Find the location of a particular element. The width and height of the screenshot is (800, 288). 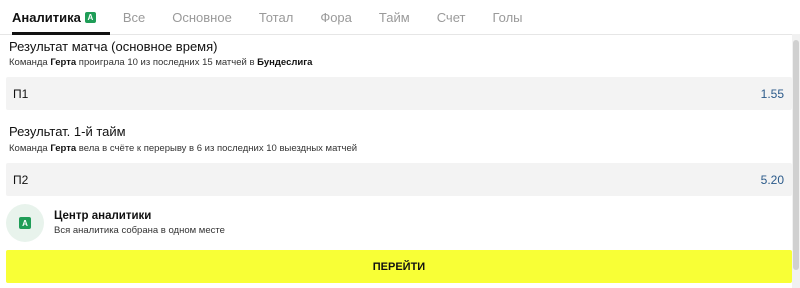

tab-goals: Голы is located at coordinates (507, 17).